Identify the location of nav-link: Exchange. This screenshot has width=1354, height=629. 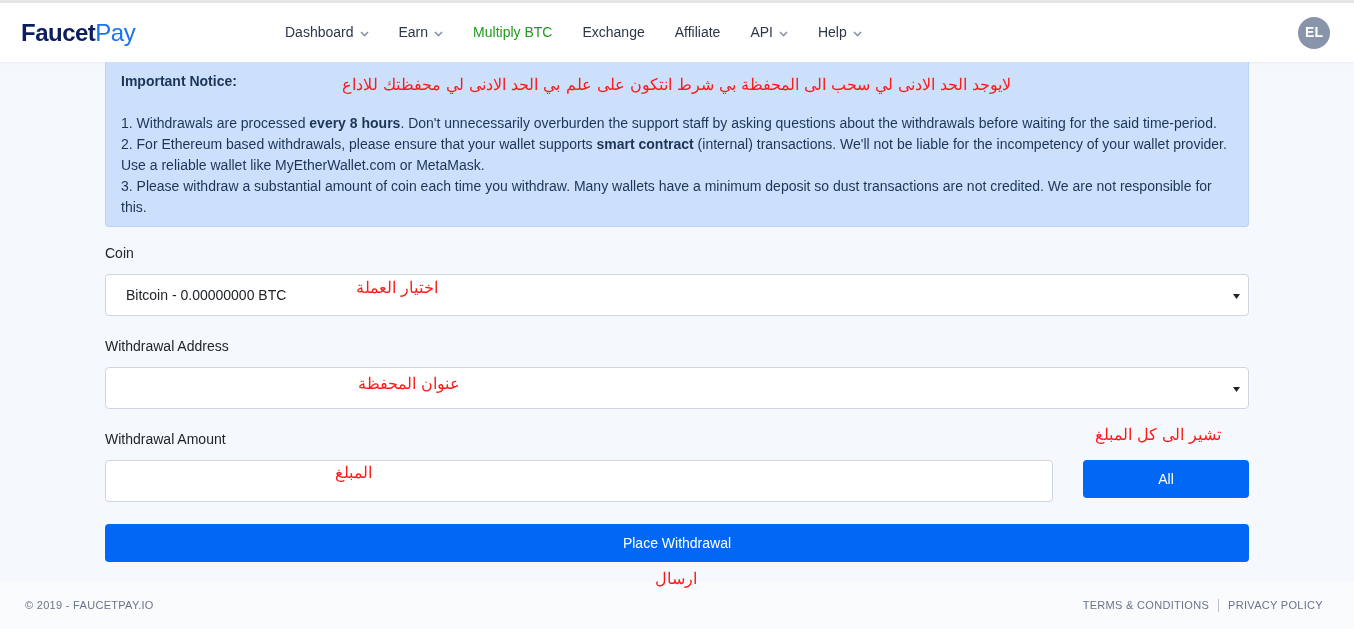
(613, 32).